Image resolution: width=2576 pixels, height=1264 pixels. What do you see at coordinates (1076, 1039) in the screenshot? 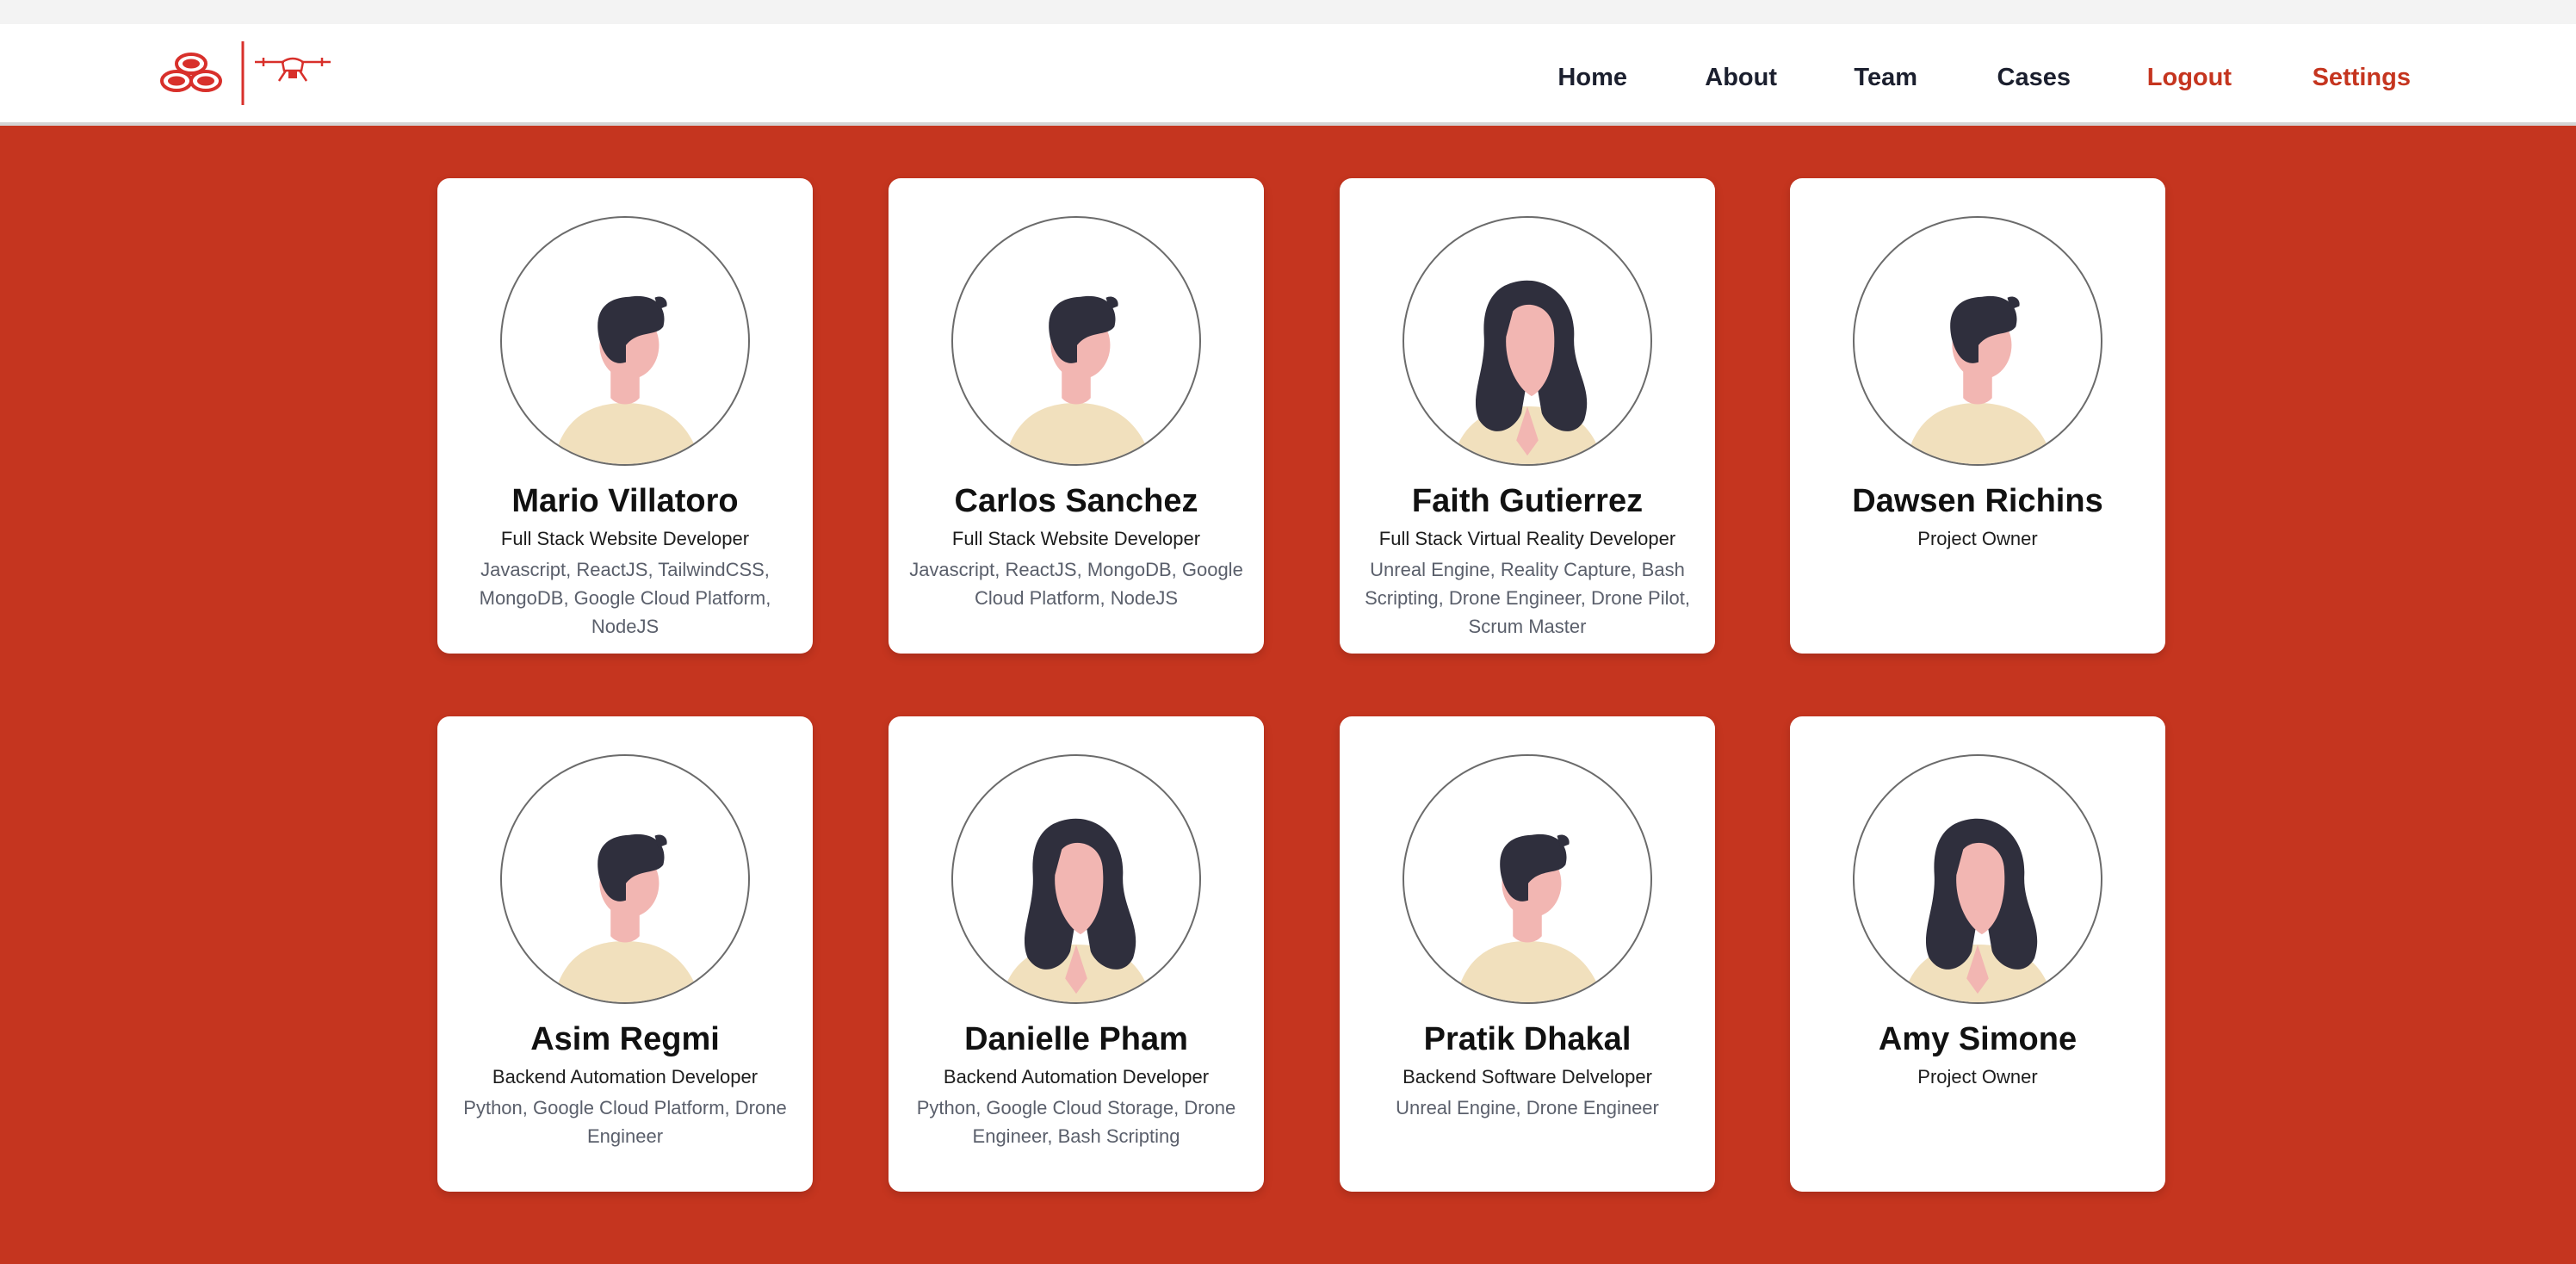
I see `member-name: Danielle Pham` at bounding box center [1076, 1039].